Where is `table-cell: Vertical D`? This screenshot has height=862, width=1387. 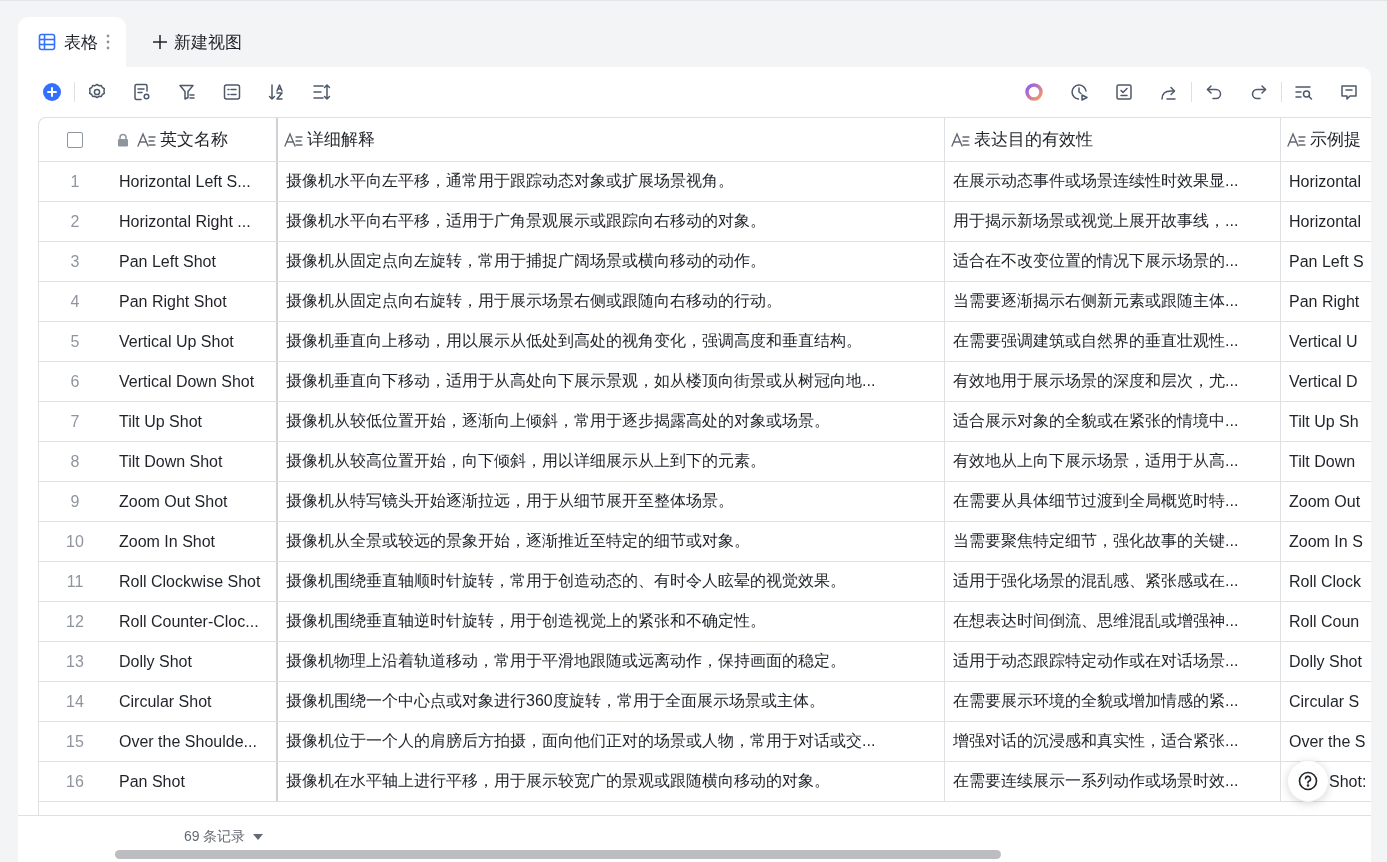
table-cell: Vertical D is located at coordinates (1323, 381).